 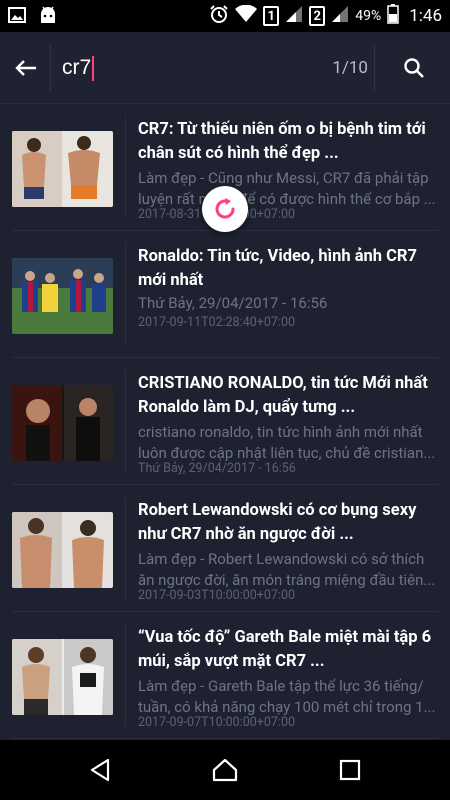 I want to click on wifi-icon, so click(x=246, y=15).